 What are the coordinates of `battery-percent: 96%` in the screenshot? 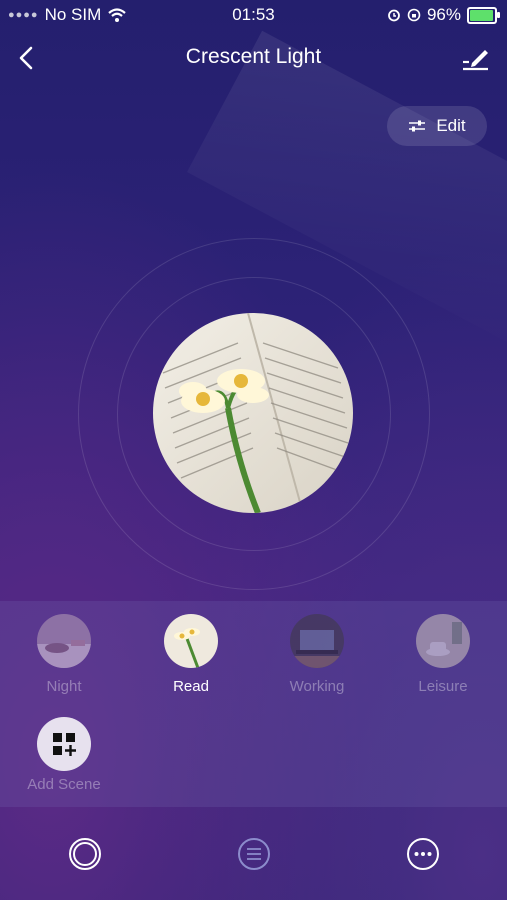 It's located at (443, 14).